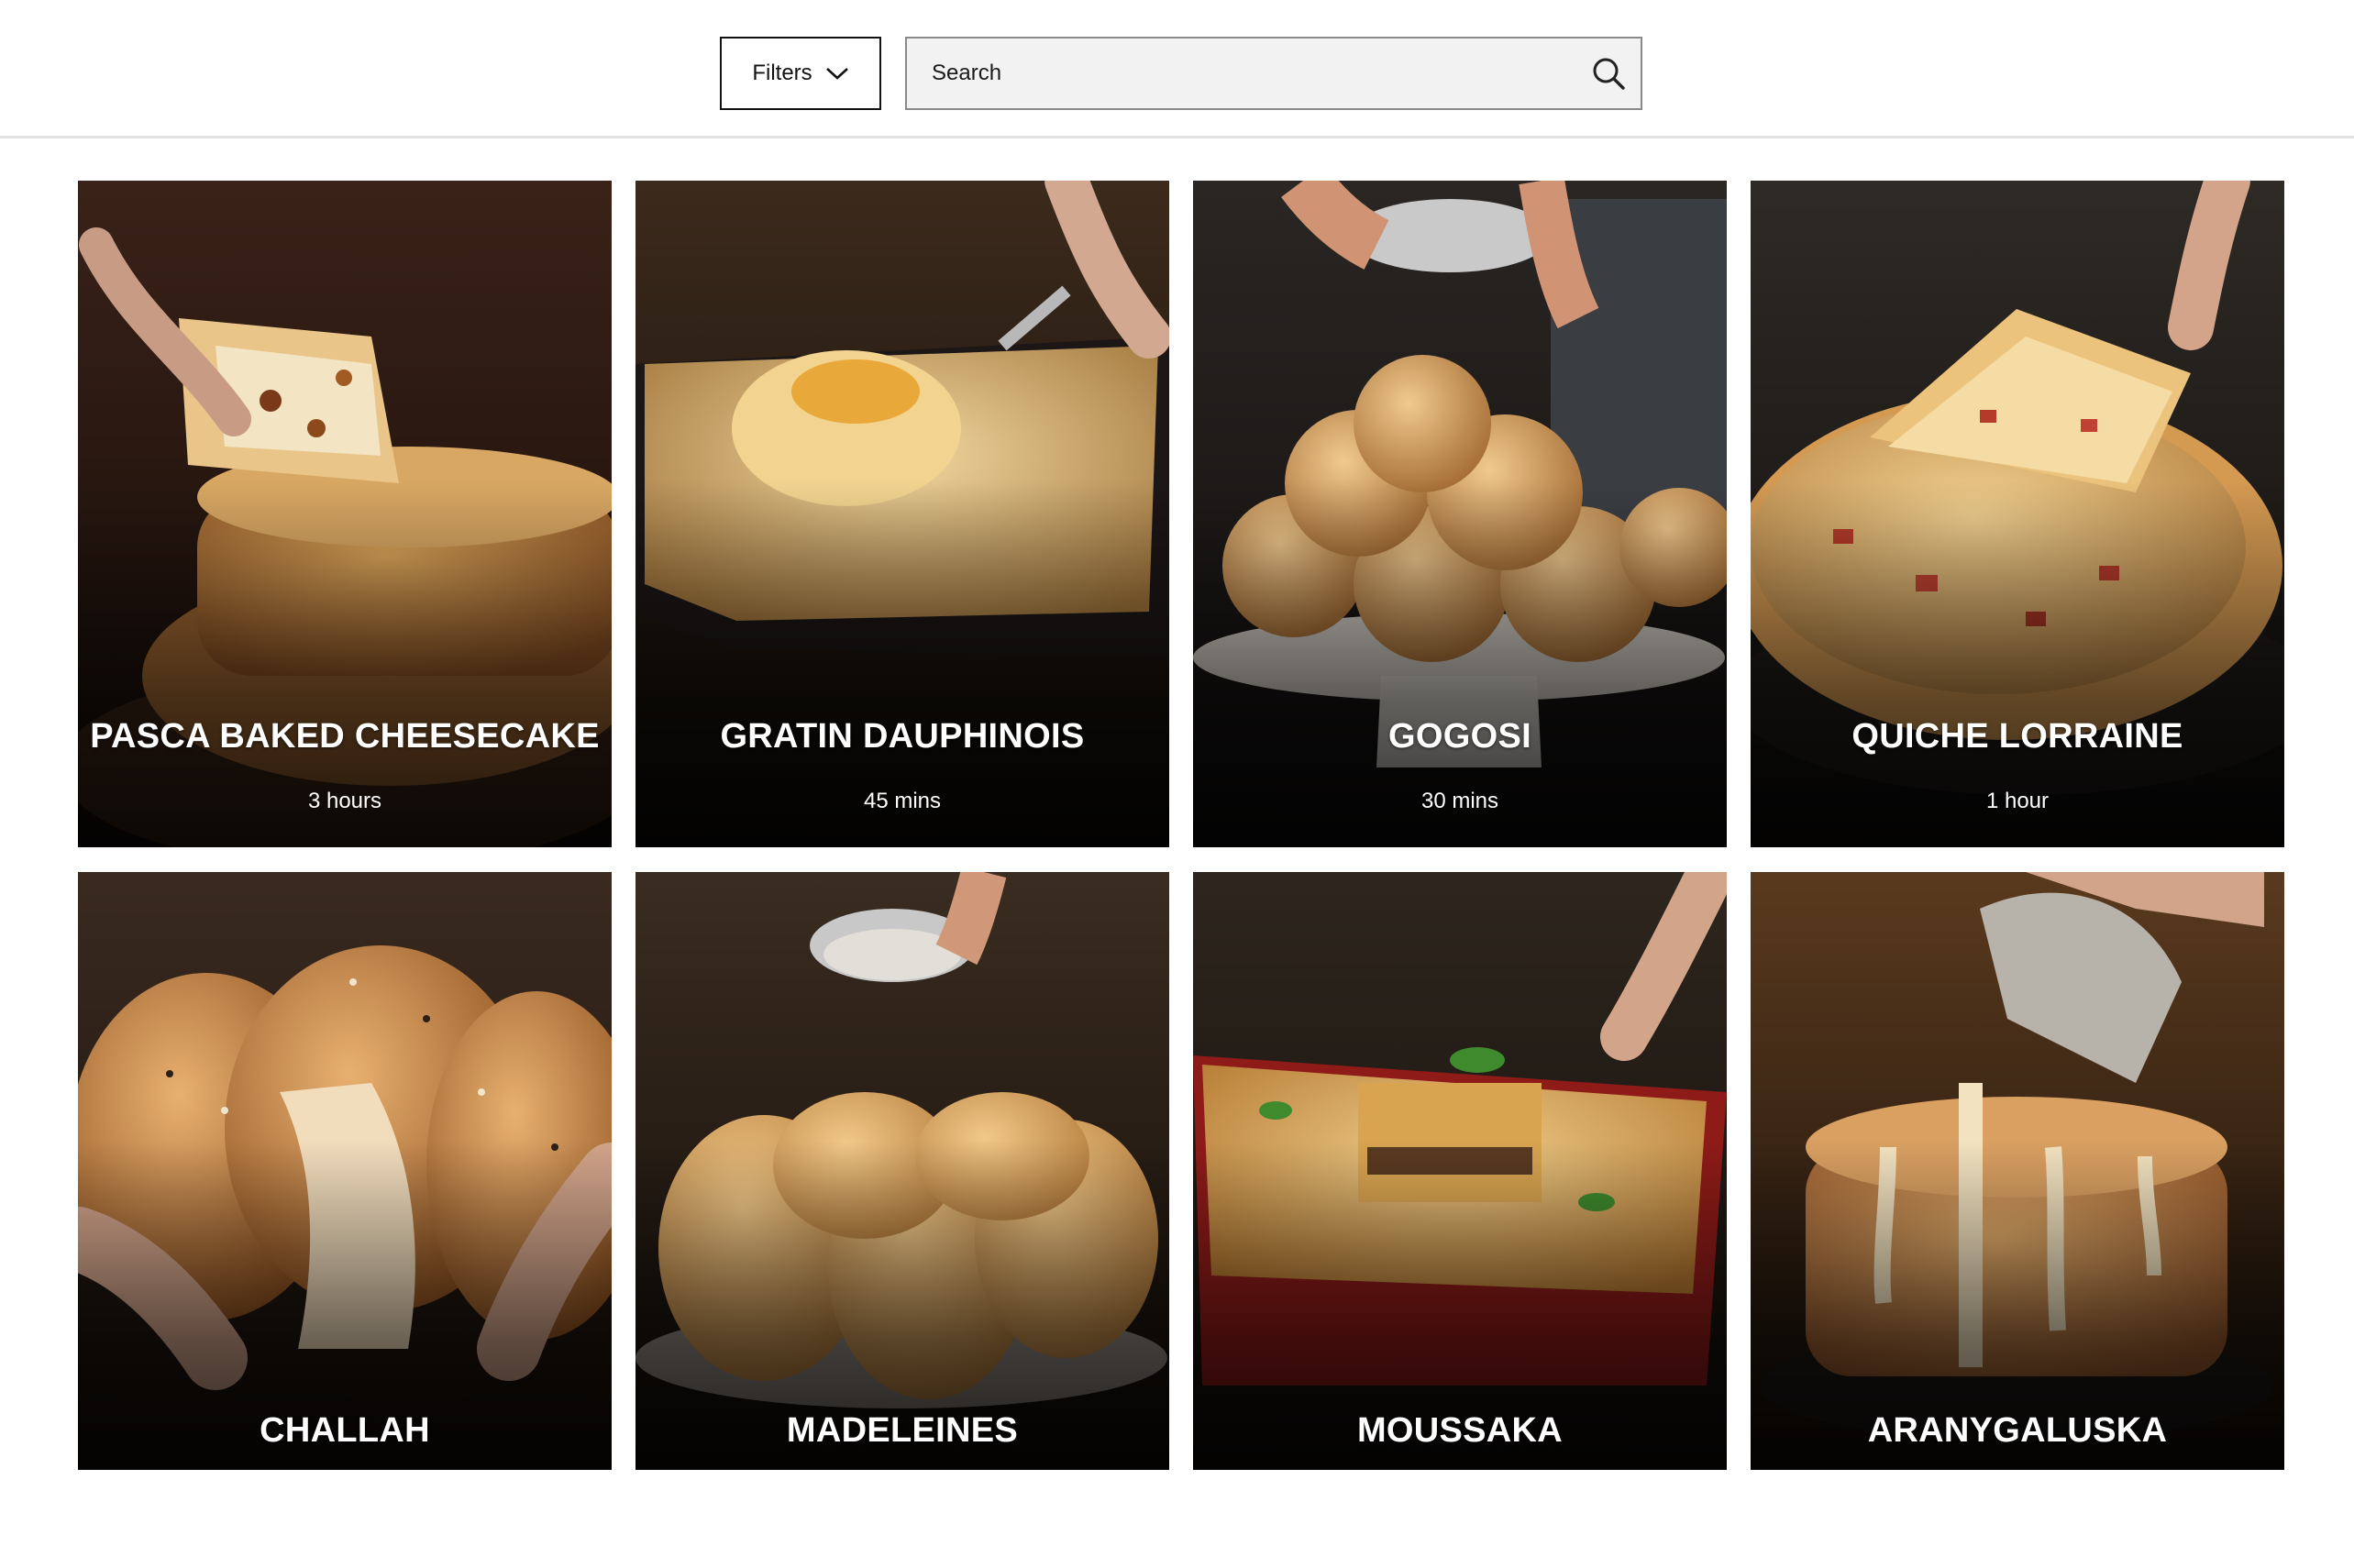 This screenshot has width=2354, height=1568. I want to click on recipe-title: MADELEINES, so click(902, 1431).